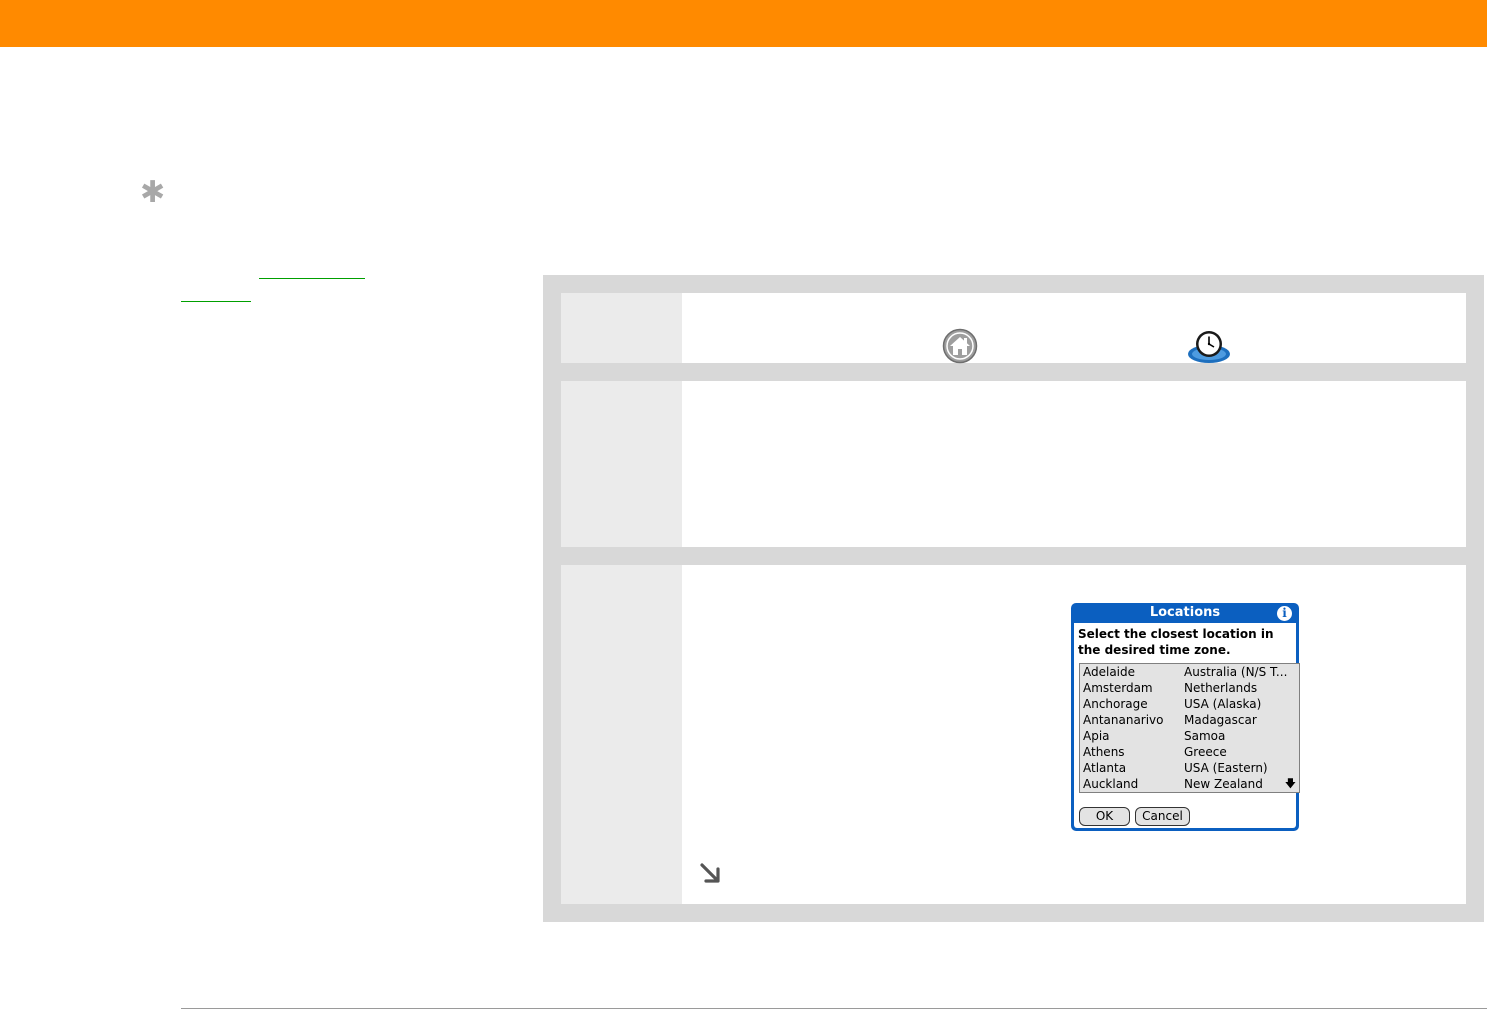 This screenshot has height=1010, width=1487. What do you see at coordinates (1104, 752) in the screenshot?
I see `city-name: Athens` at bounding box center [1104, 752].